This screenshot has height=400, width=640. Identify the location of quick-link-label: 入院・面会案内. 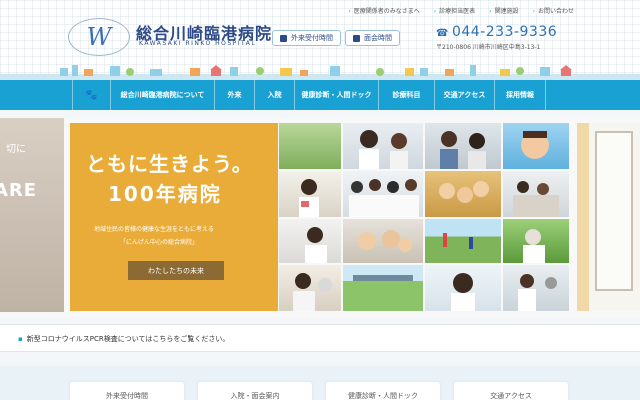
(255, 396).